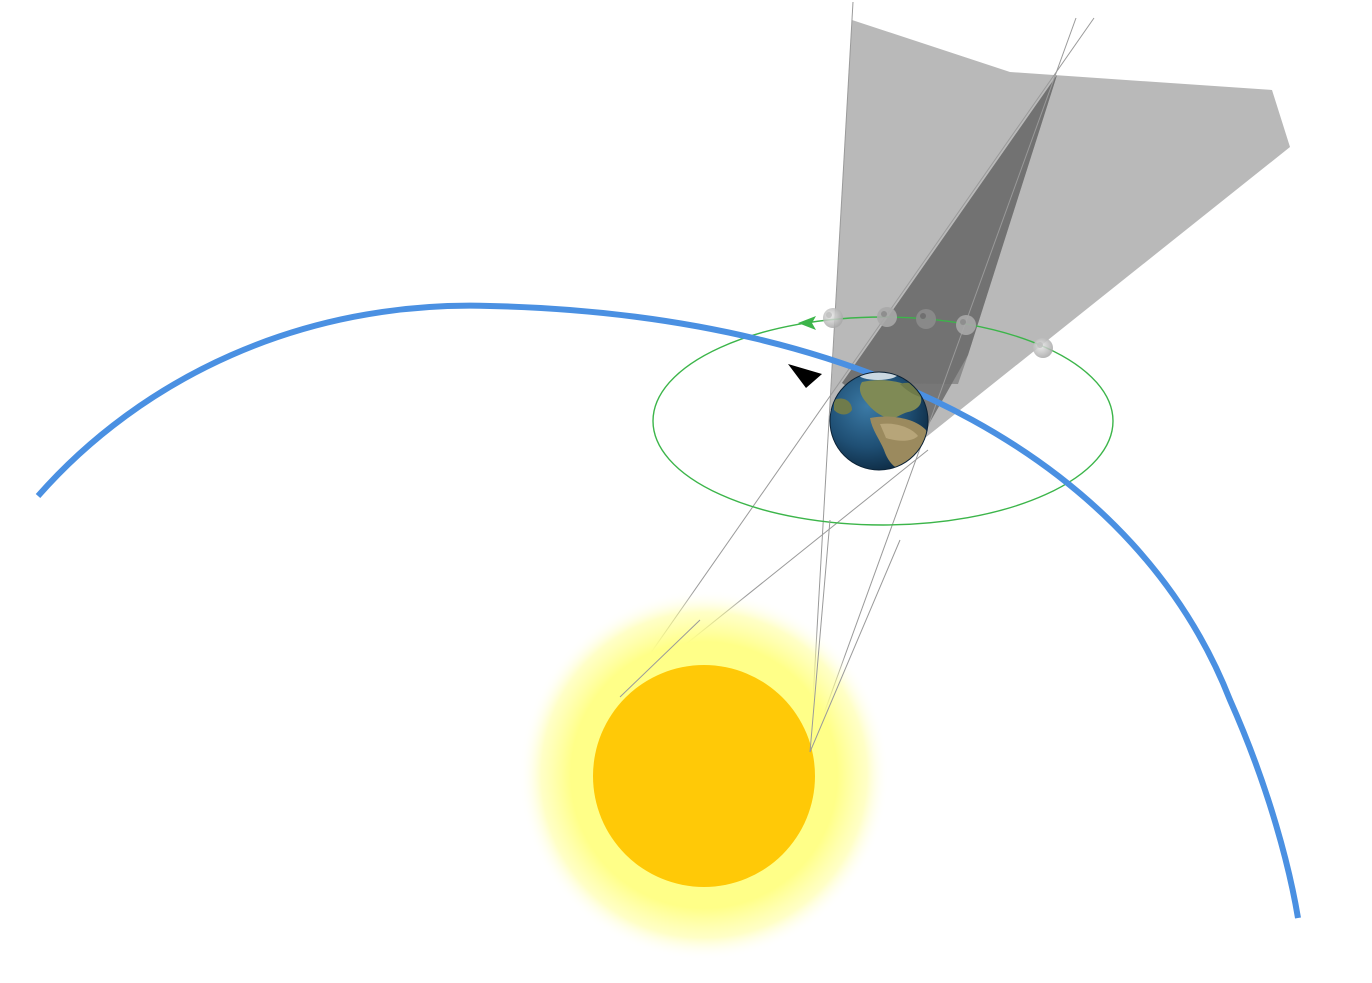 Image resolution: width=1372 pixels, height=983 pixels. Describe the element at coordinates (805, 376) in the screenshot. I see `arrowhead-icon` at that location.